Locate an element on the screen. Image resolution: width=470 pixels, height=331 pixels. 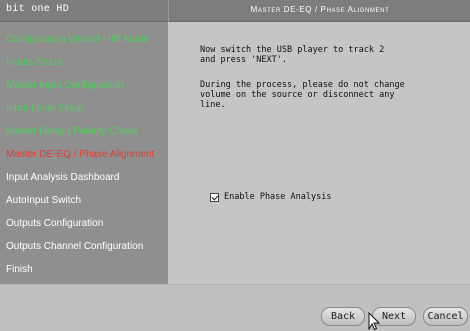
cancel-button: Cancel is located at coordinates (445, 316).